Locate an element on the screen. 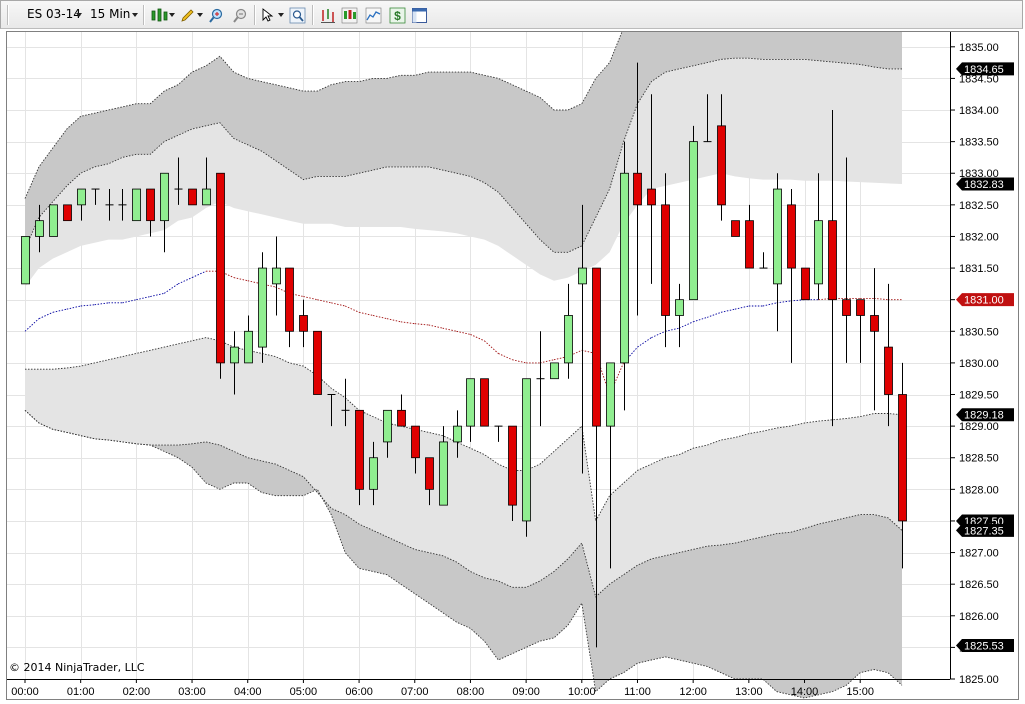  time-tick-label: 10:00 is located at coordinates (582, 692).